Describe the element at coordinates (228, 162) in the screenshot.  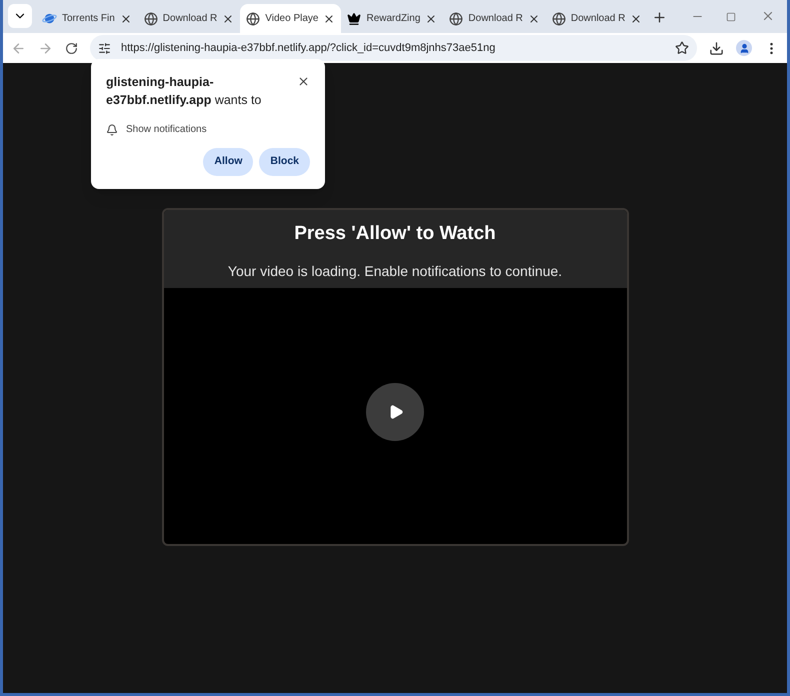
I see `permission-button: Allow` at that location.